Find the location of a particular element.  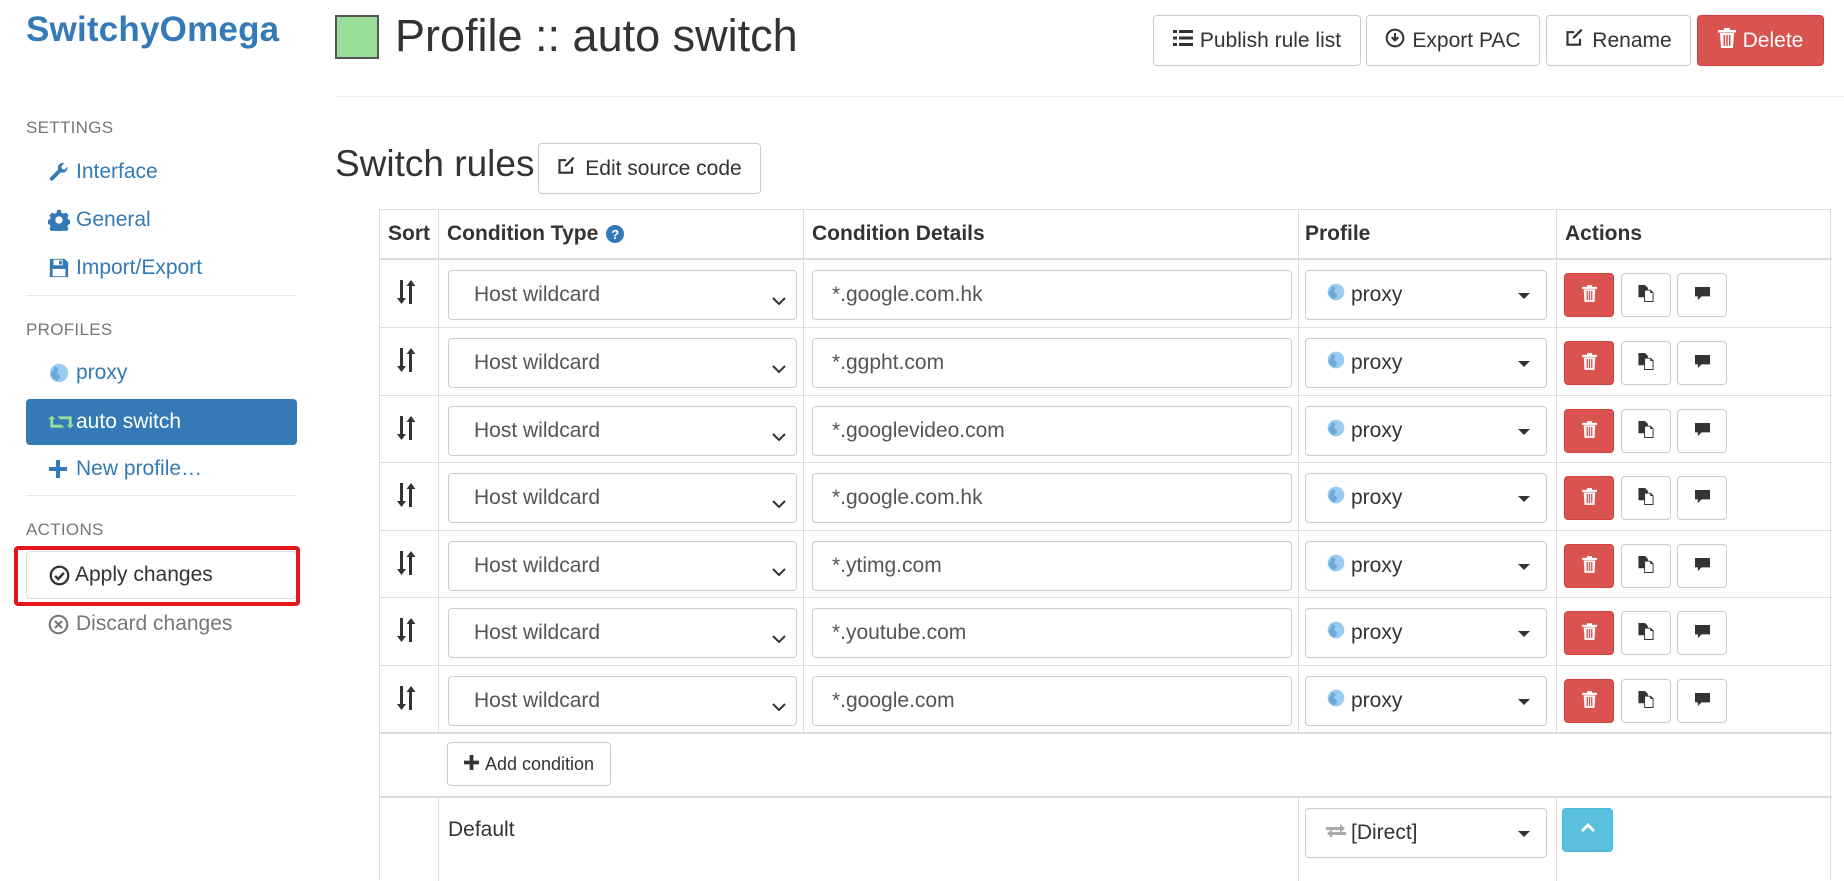

export-pac-button: Export PAC is located at coordinates (1453, 40).